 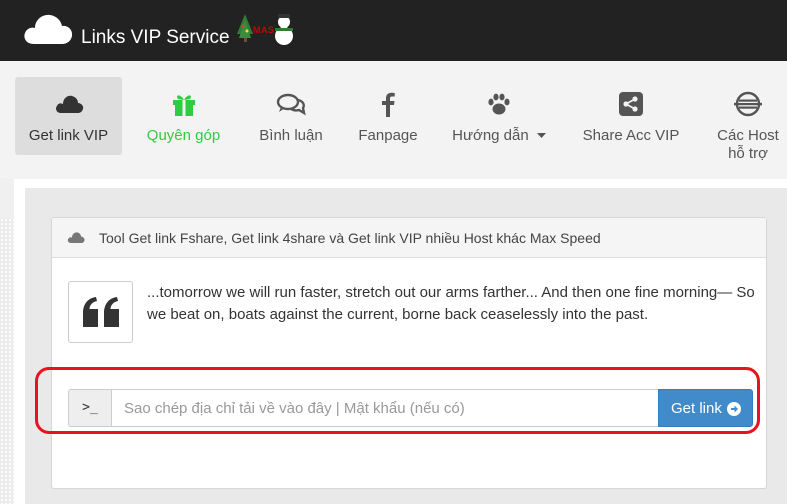 What do you see at coordinates (68, 135) in the screenshot?
I see `nav-item-label: Get link VIP` at bounding box center [68, 135].